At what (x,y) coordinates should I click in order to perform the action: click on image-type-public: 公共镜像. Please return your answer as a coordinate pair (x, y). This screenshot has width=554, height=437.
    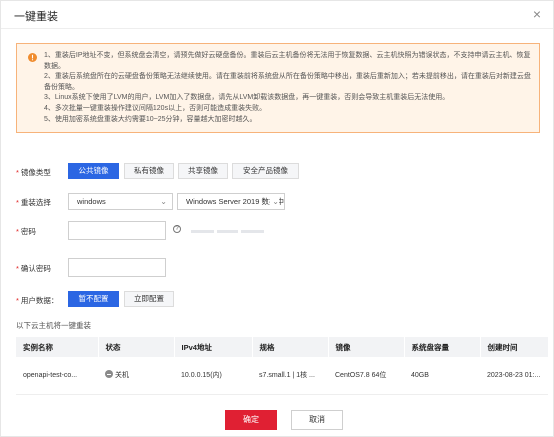
    Looking at the image, I should click on (93, 171).